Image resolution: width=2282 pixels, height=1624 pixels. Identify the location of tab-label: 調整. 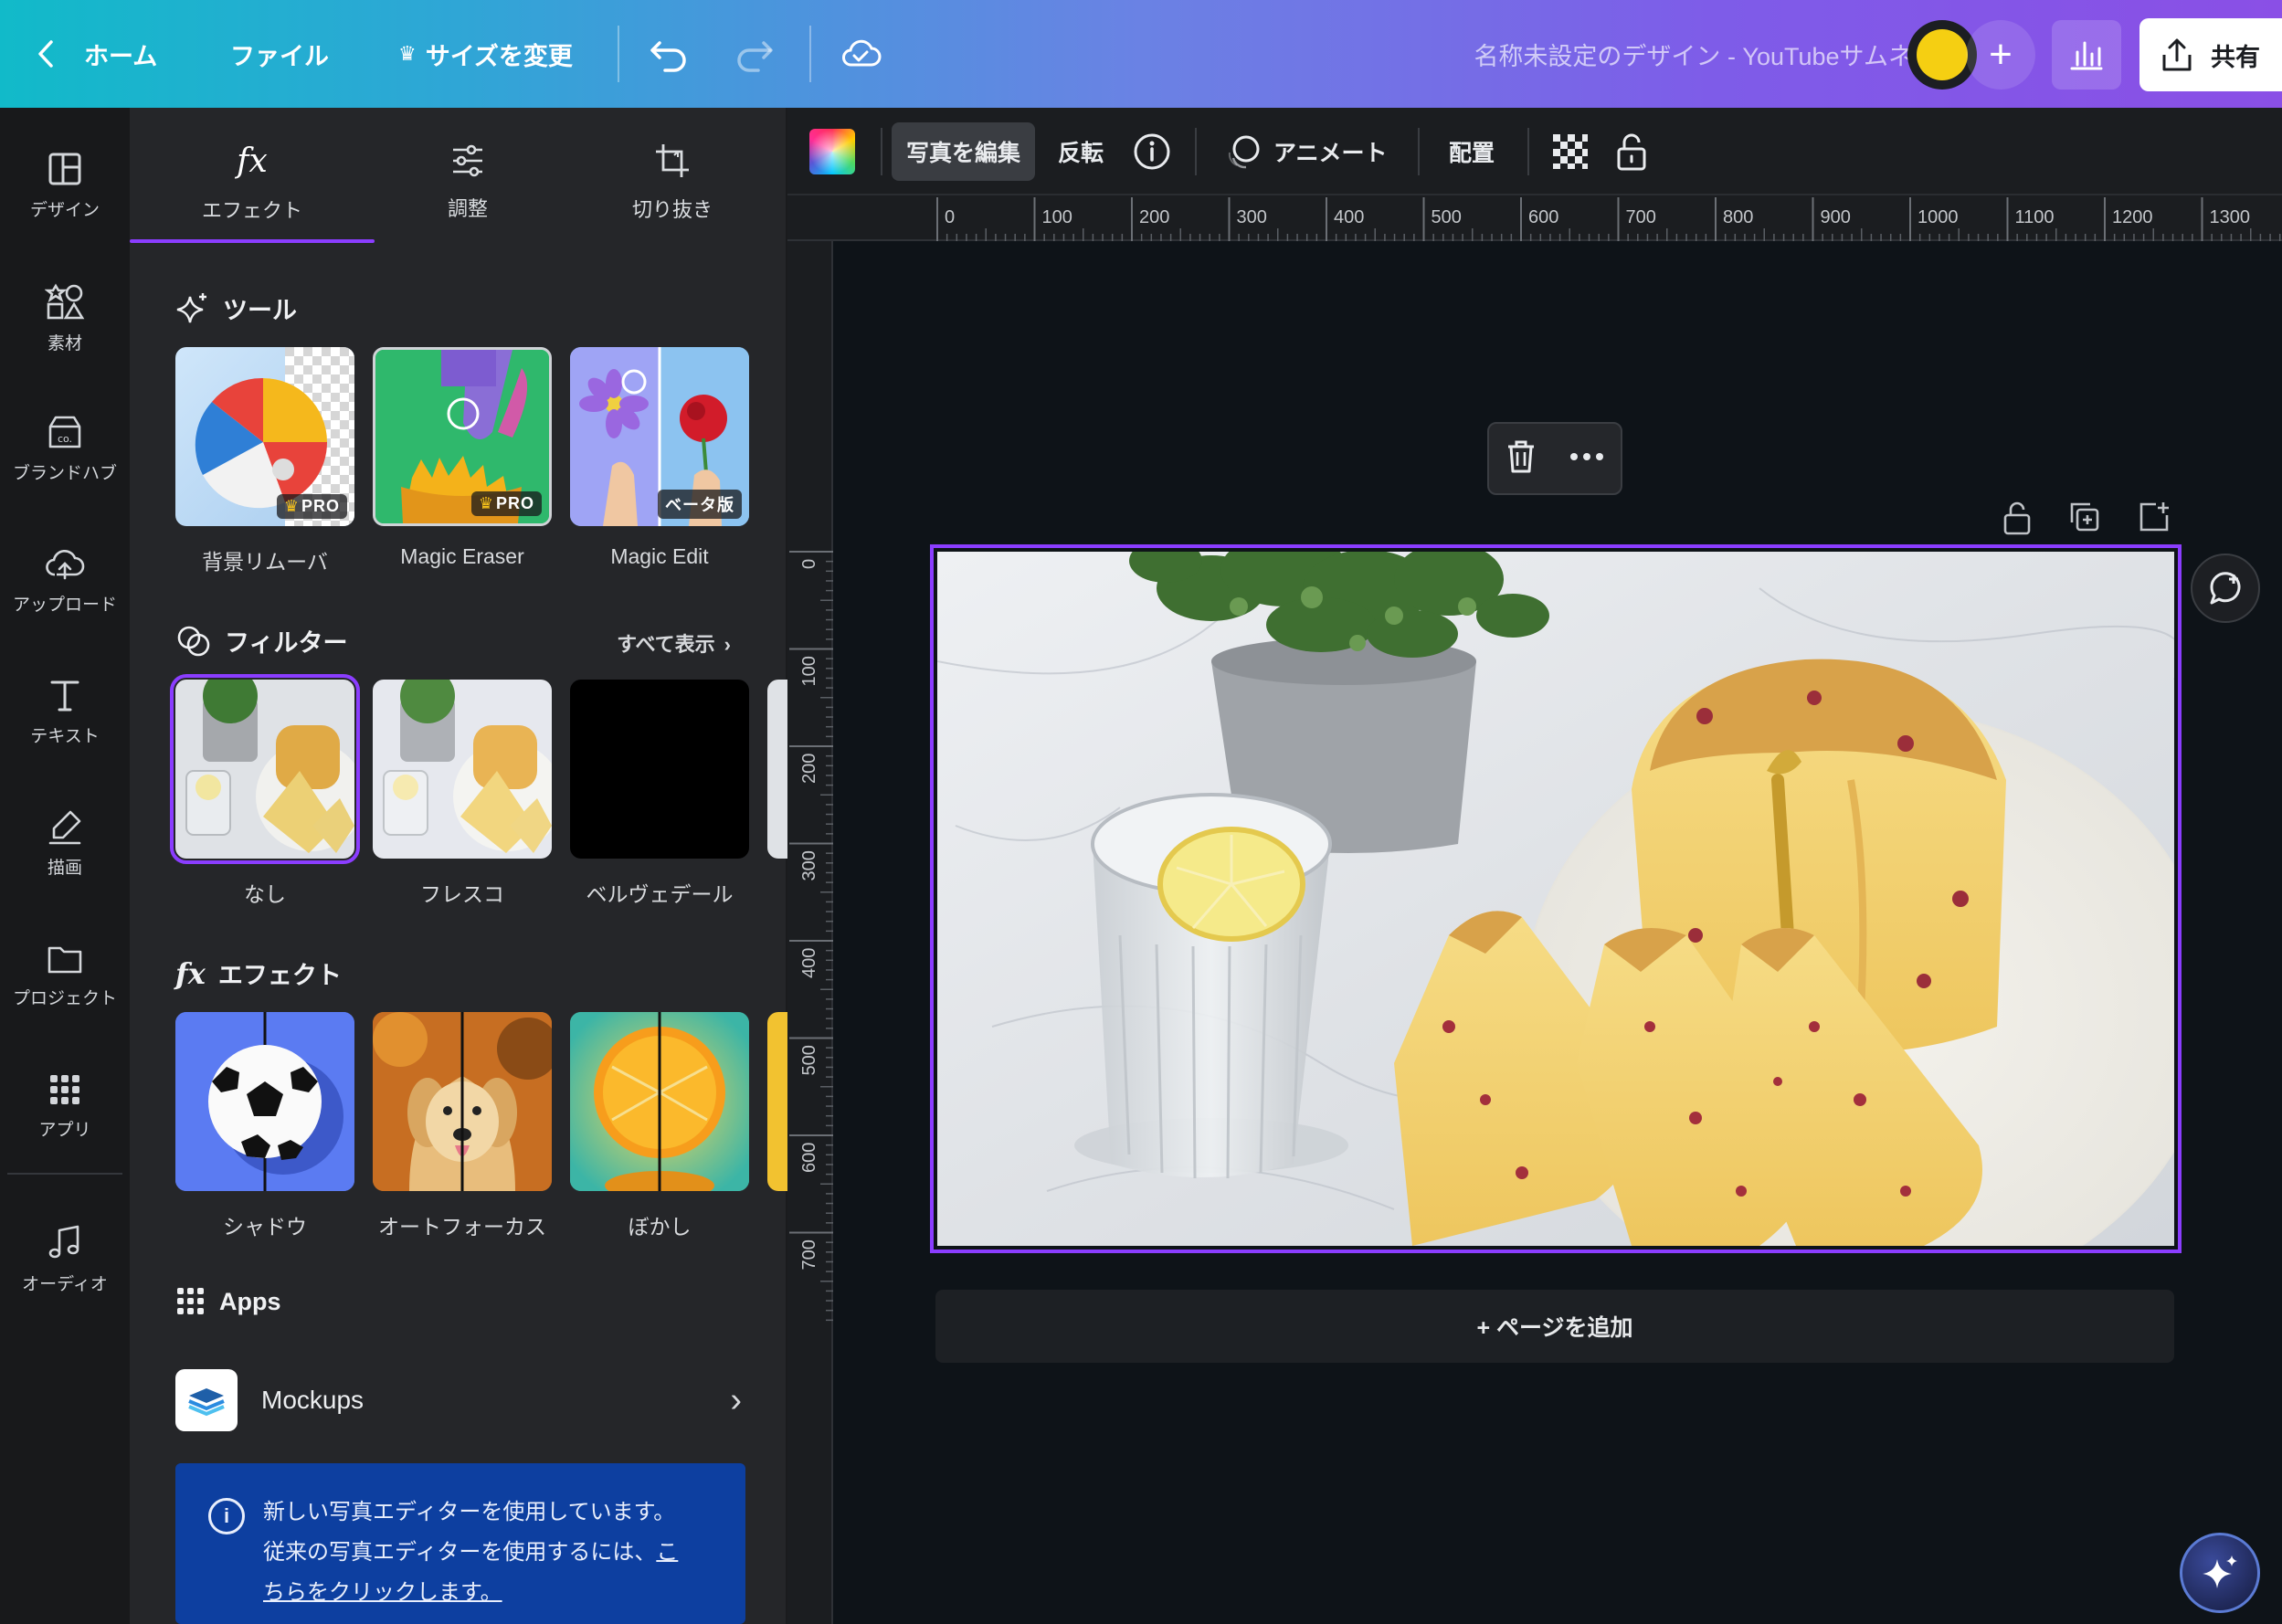
(467, 209).